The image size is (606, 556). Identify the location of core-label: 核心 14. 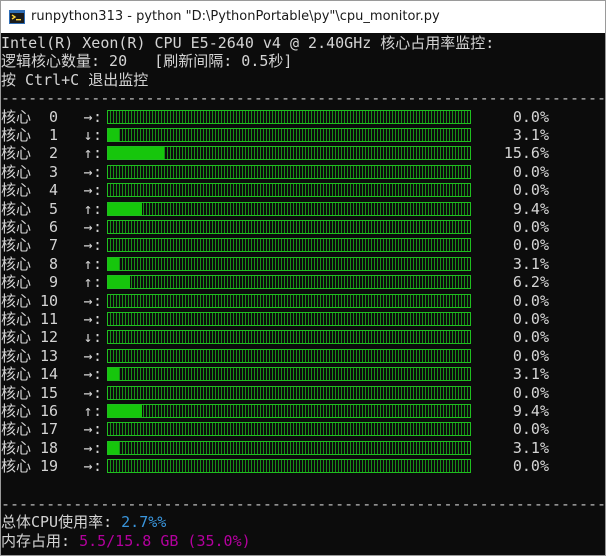
(30, 374).